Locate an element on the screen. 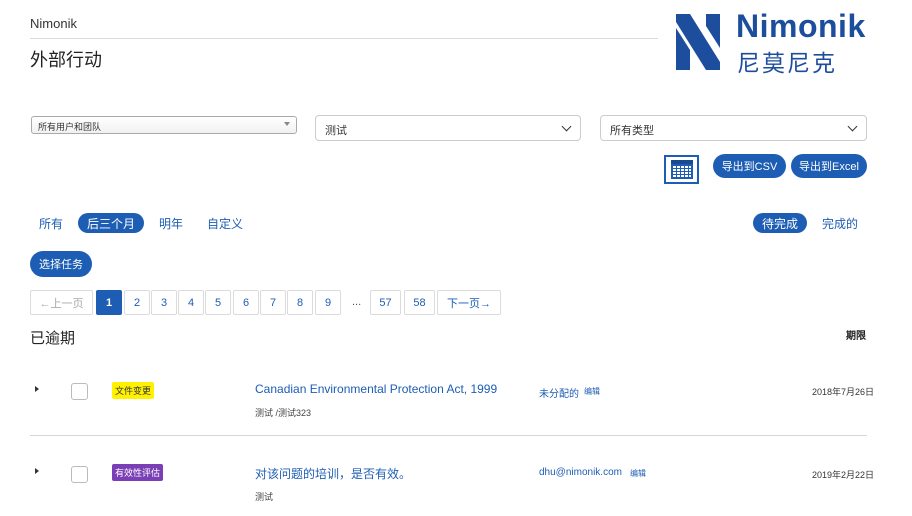 The width and height of the screenshot is (912, 516). pagination-page: 8 is located at coordinates (300, 302).